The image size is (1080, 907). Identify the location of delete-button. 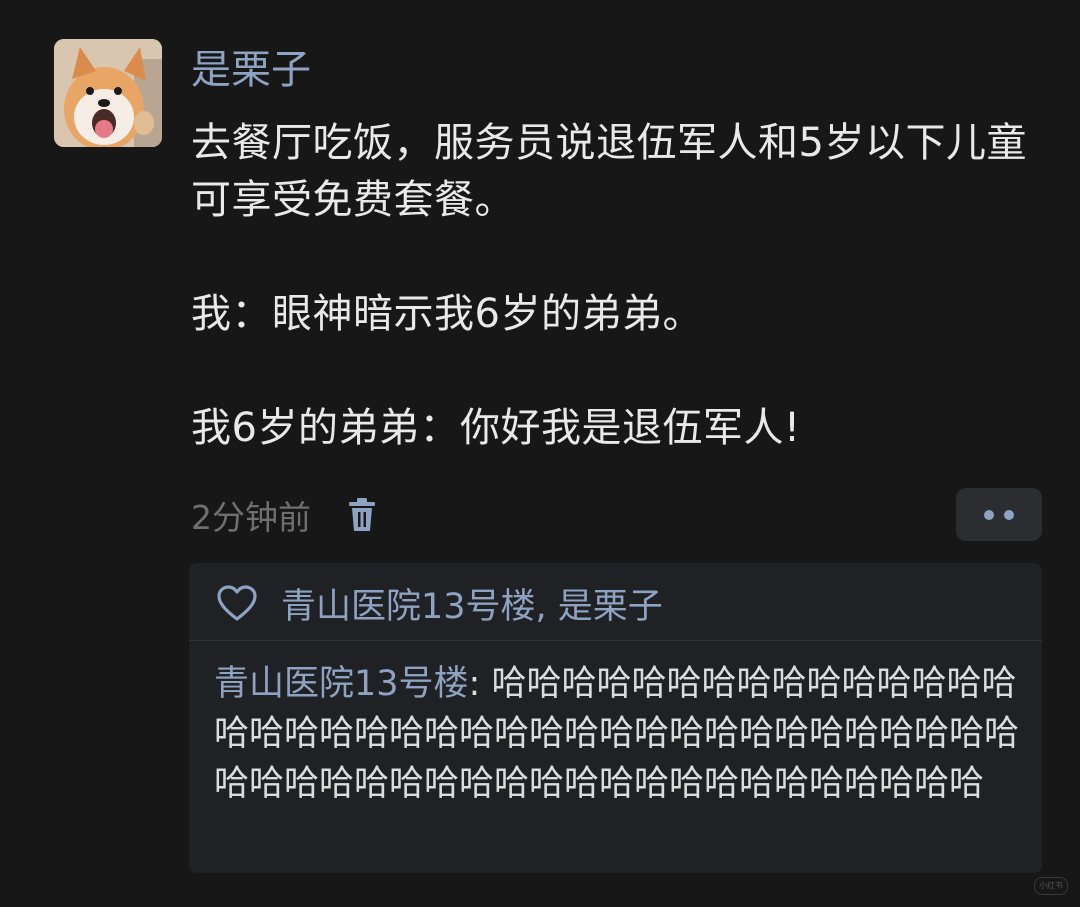
(362, 515).